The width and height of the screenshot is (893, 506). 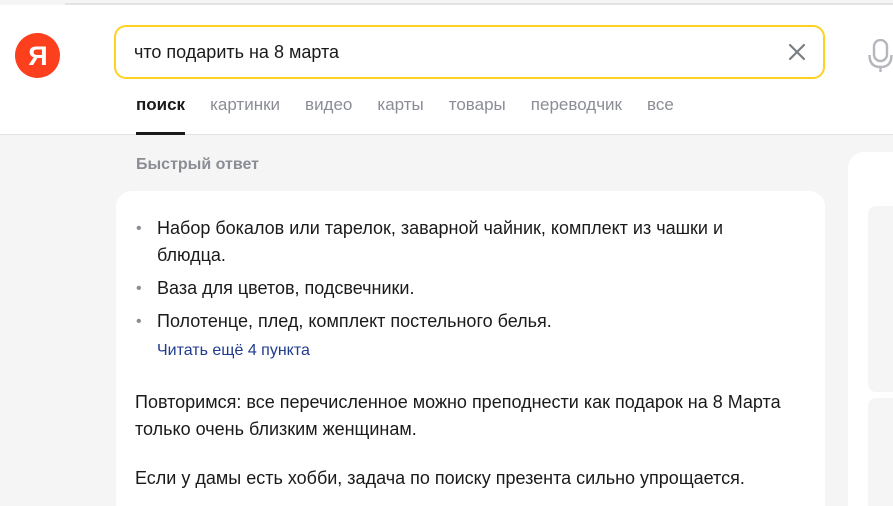 I want to click on read-more-link: Читать ещё 4 пункта, so click(x=233, y=351).